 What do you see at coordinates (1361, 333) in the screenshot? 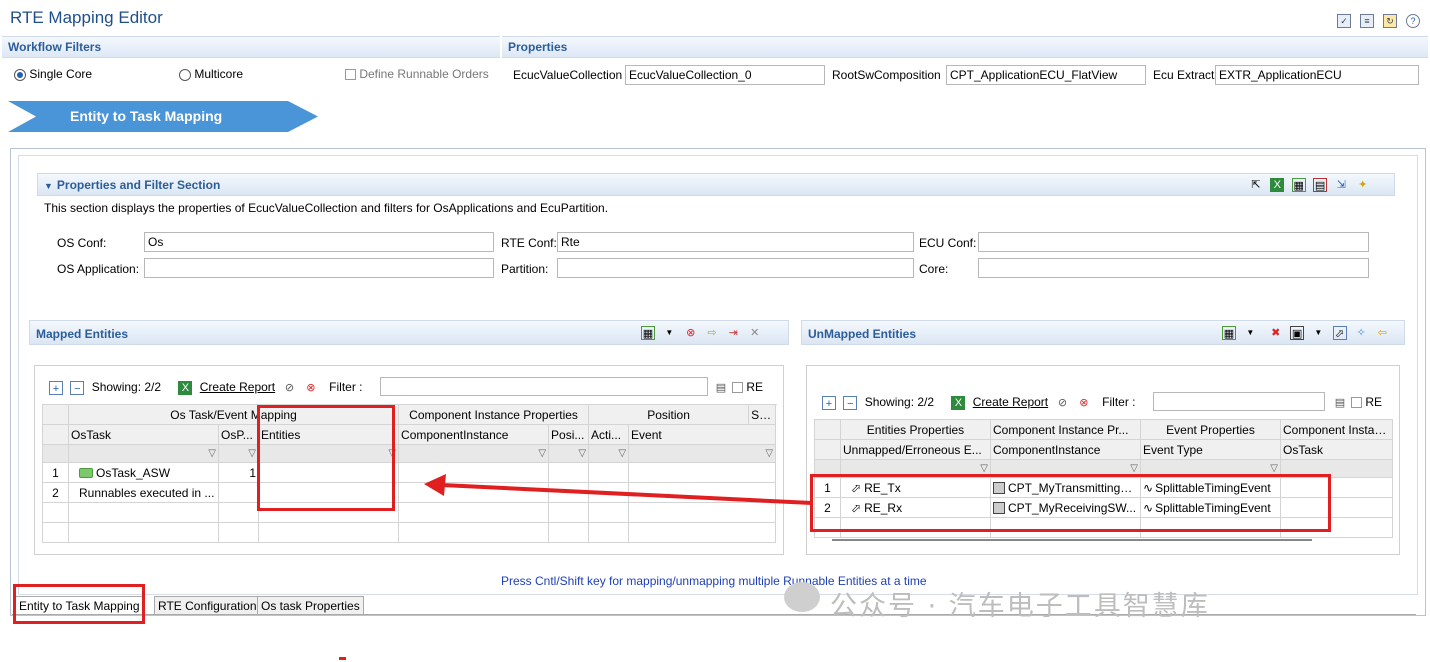
I see `pin-icon: ✧` at bounding box center [1361, 333].